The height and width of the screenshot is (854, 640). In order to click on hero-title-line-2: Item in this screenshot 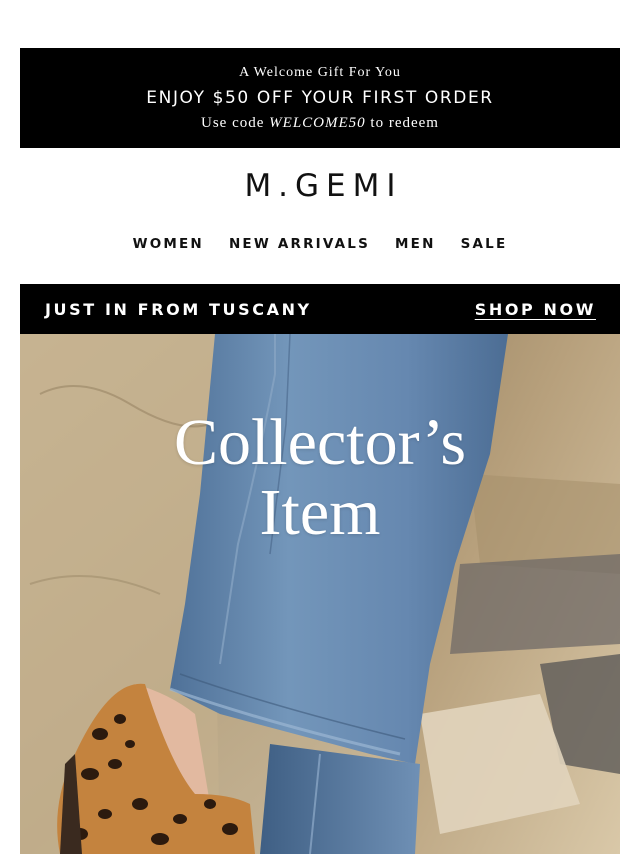, I will do `click(320, 512)`.